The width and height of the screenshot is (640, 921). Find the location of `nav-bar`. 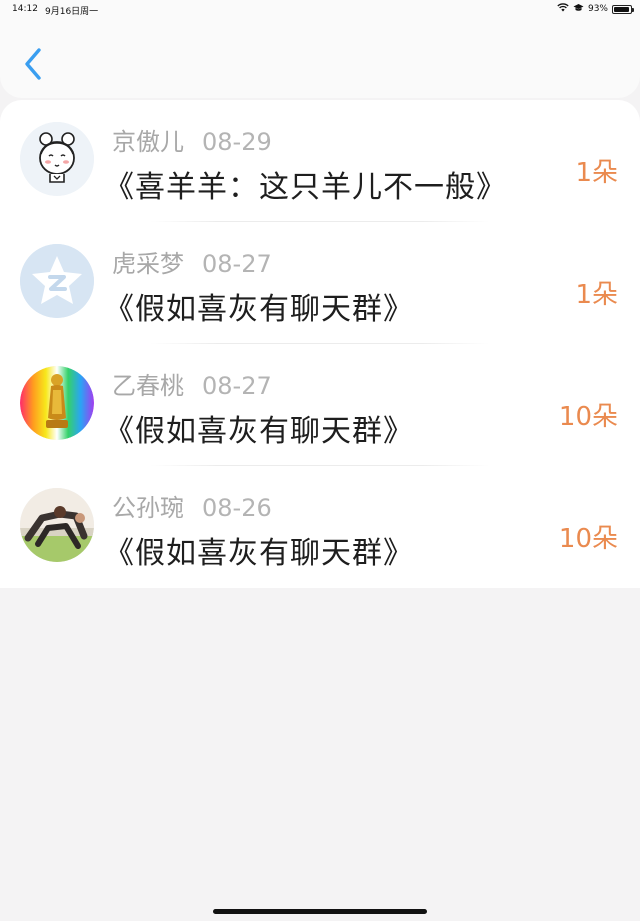

nav-bar is located at coordinates (320, 59).